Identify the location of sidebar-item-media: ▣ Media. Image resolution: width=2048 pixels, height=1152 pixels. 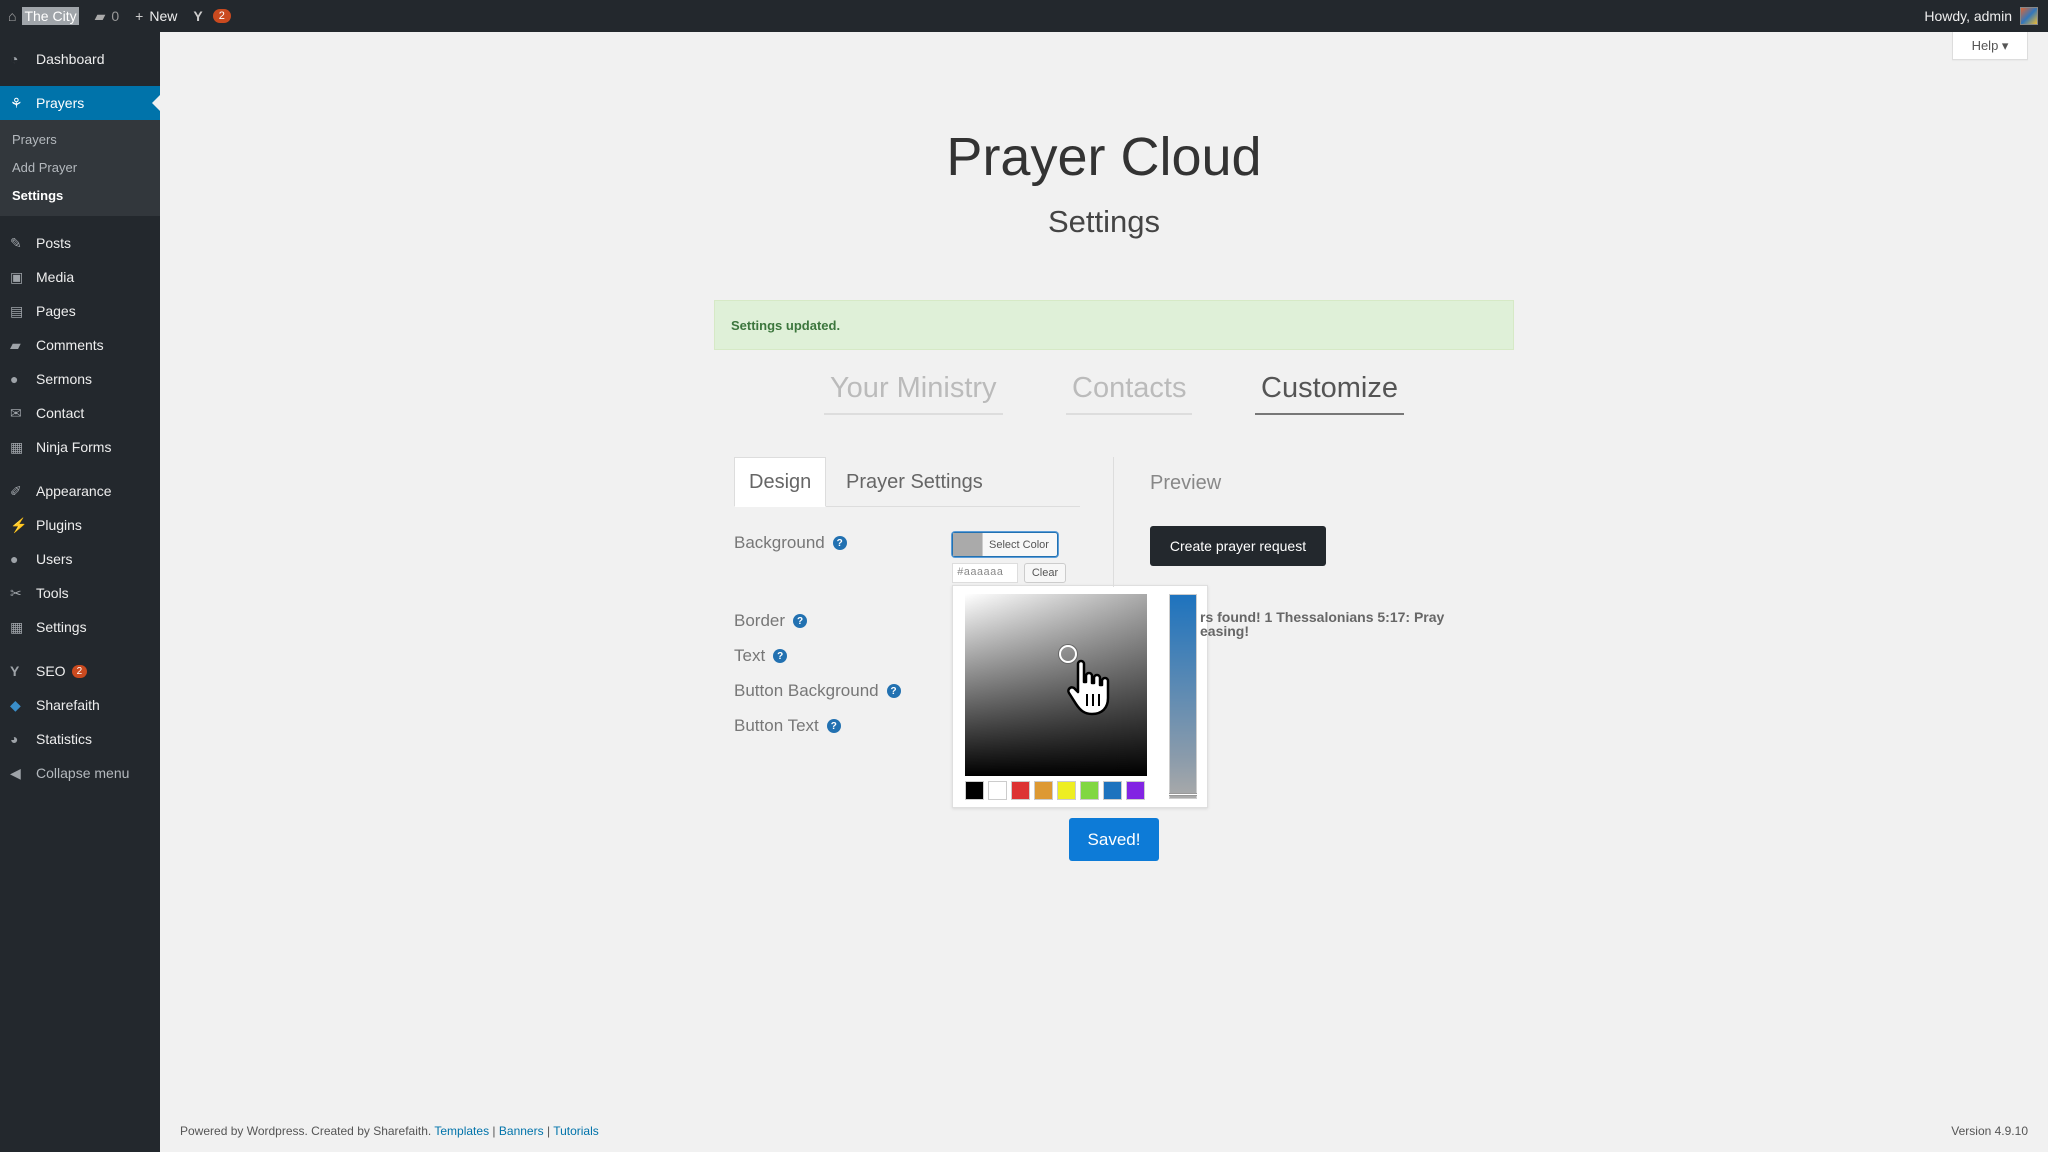
(80, 277).